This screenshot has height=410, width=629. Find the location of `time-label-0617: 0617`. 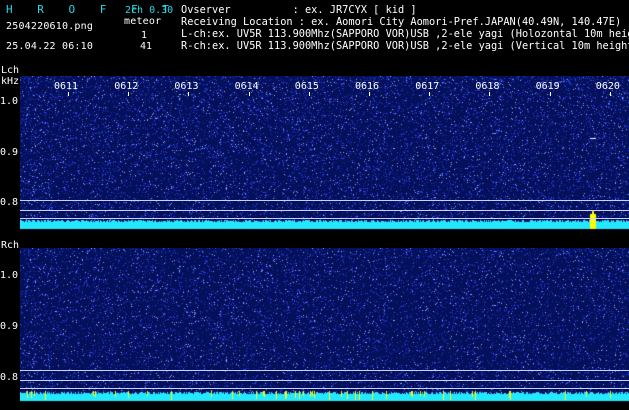

time-label-0617: 0617 is located at coordinates (427, 86).